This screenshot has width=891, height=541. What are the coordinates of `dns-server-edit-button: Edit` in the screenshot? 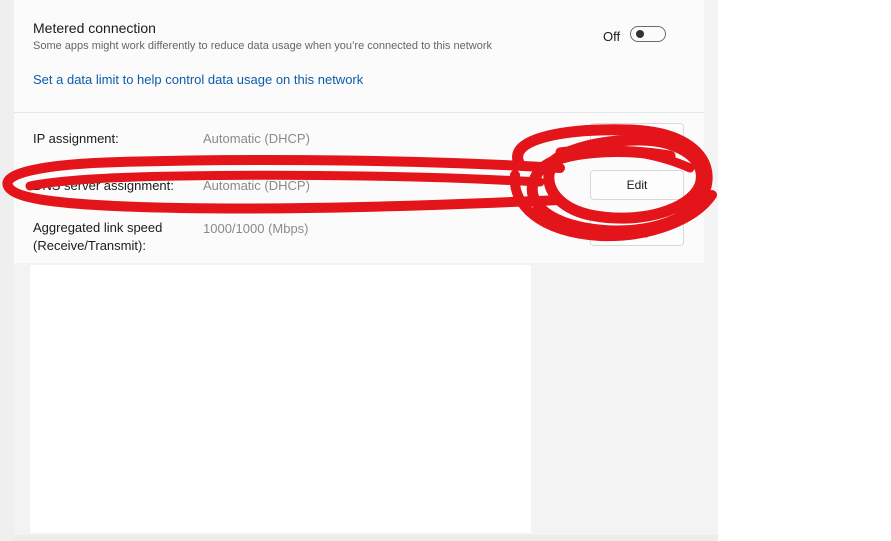 It's located at (637, 185).